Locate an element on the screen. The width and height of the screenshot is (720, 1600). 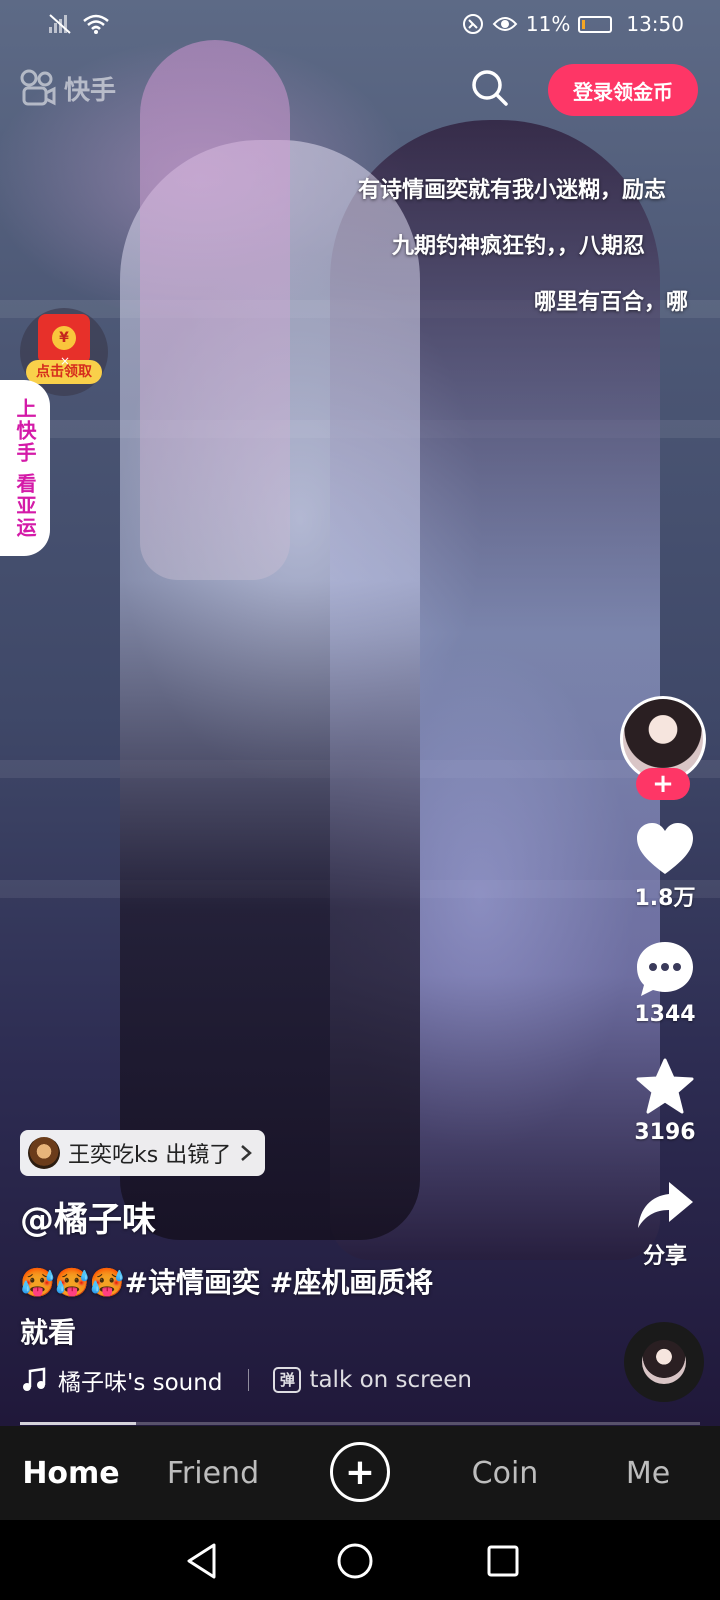
battery-icon is located at coordinates (595, 24).